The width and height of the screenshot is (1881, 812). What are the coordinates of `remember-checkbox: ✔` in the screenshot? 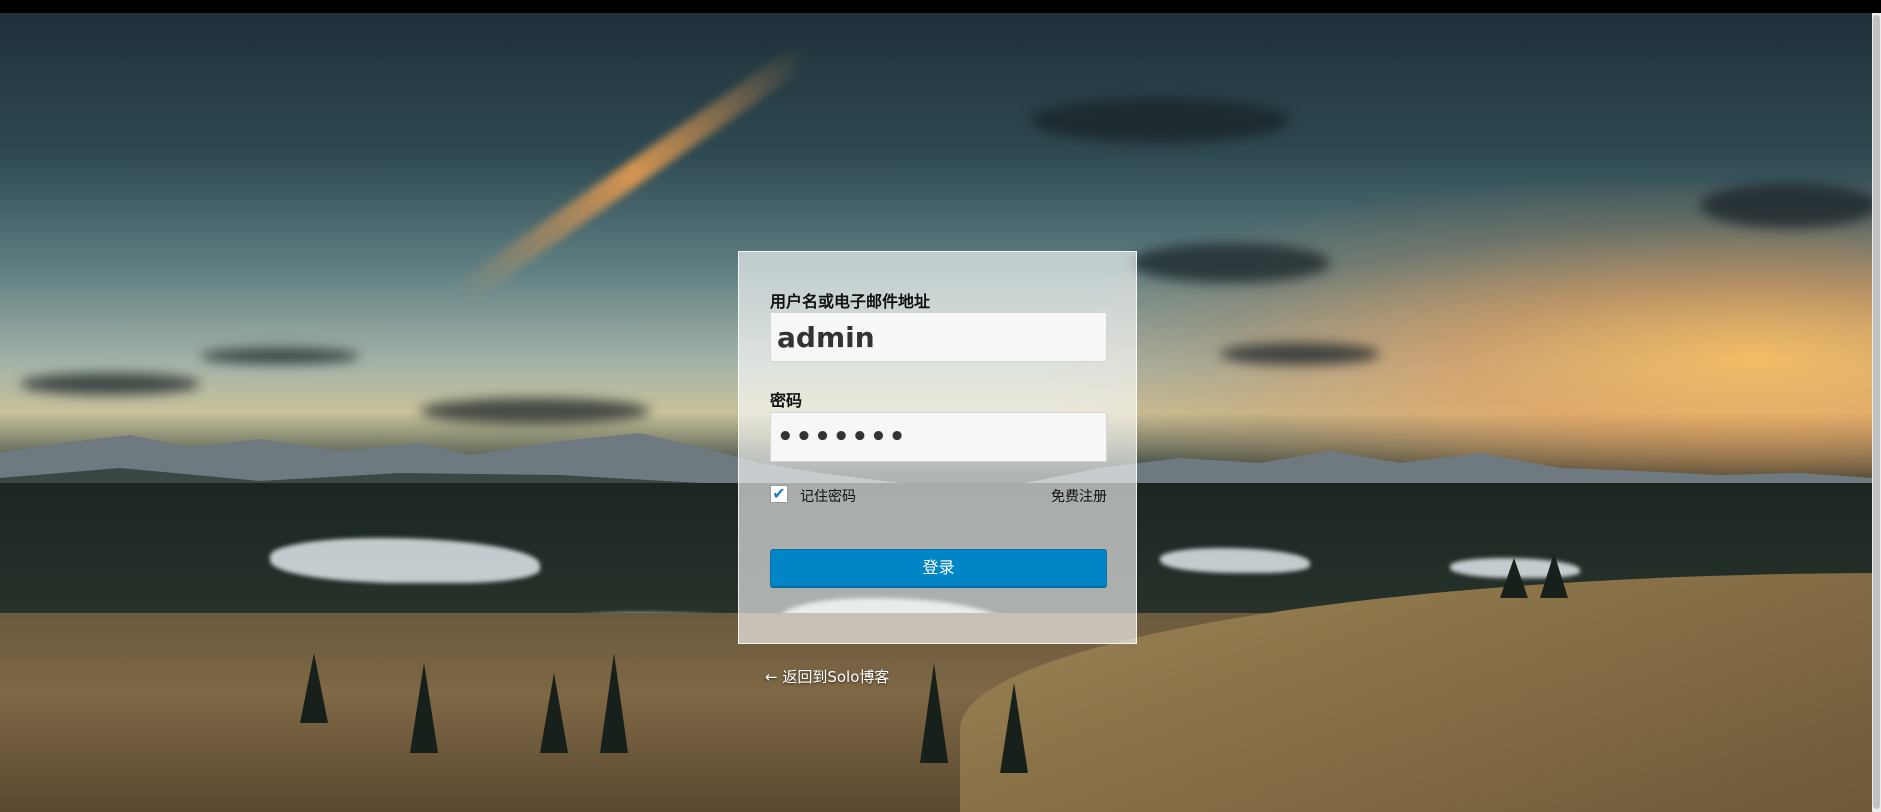 It's located at (779, 494).